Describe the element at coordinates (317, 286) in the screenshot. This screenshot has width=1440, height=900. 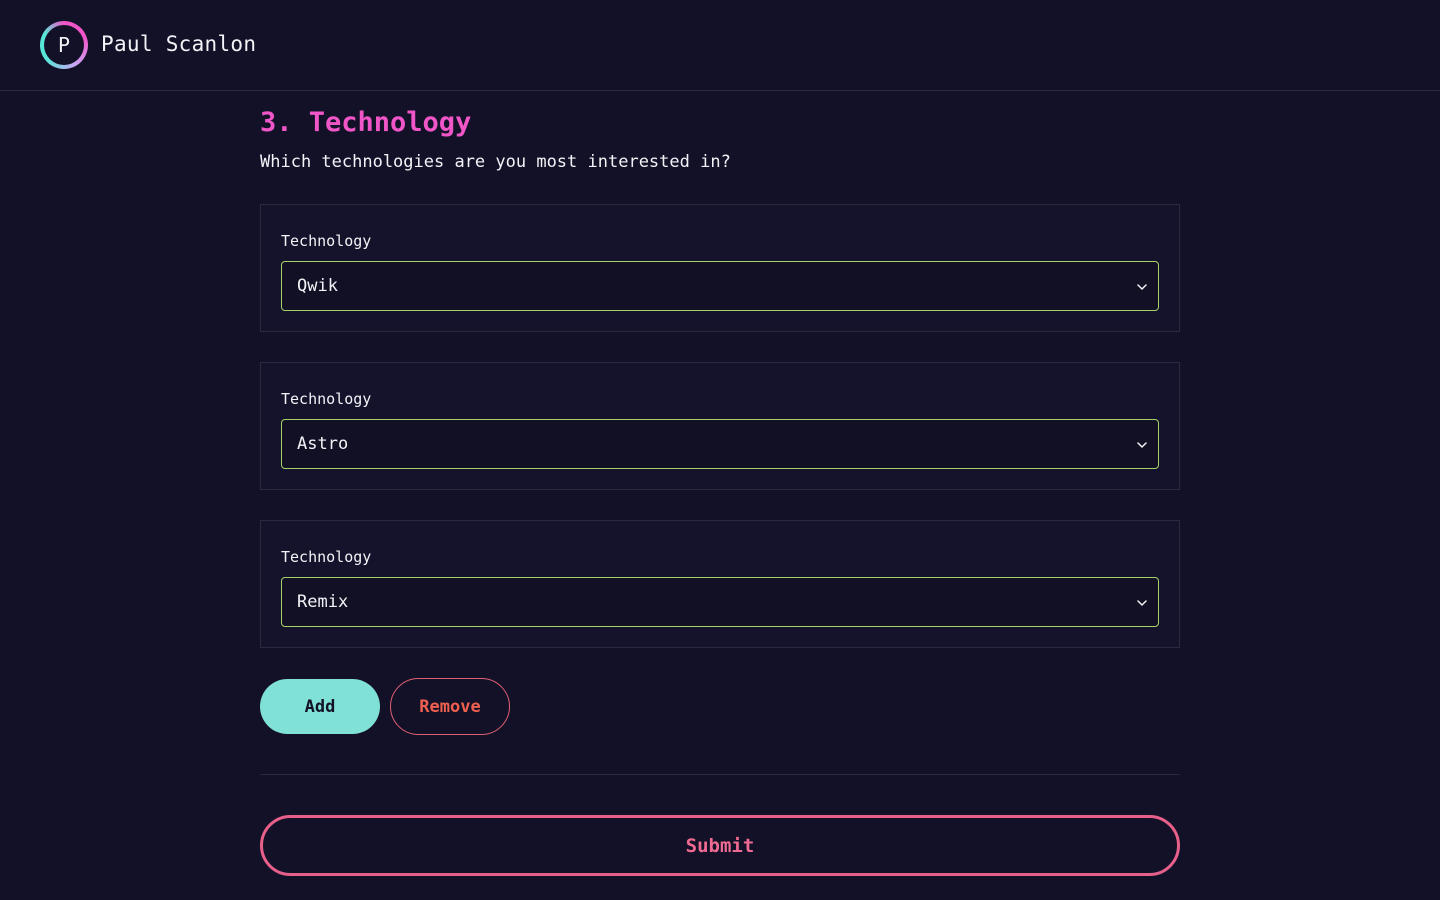
I see `select-value: Qwik` at that location.